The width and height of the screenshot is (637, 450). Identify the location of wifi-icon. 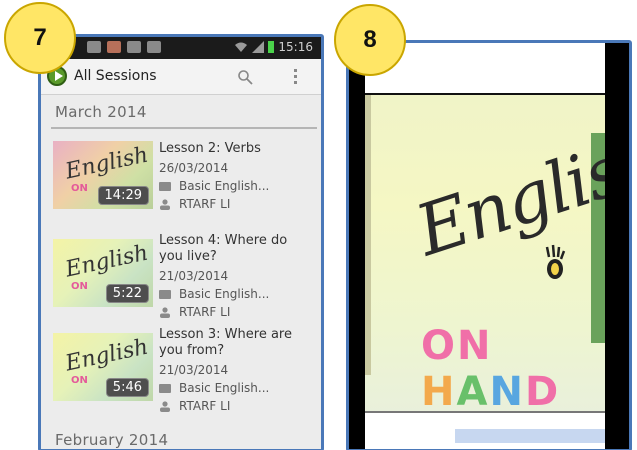
(241, 47).